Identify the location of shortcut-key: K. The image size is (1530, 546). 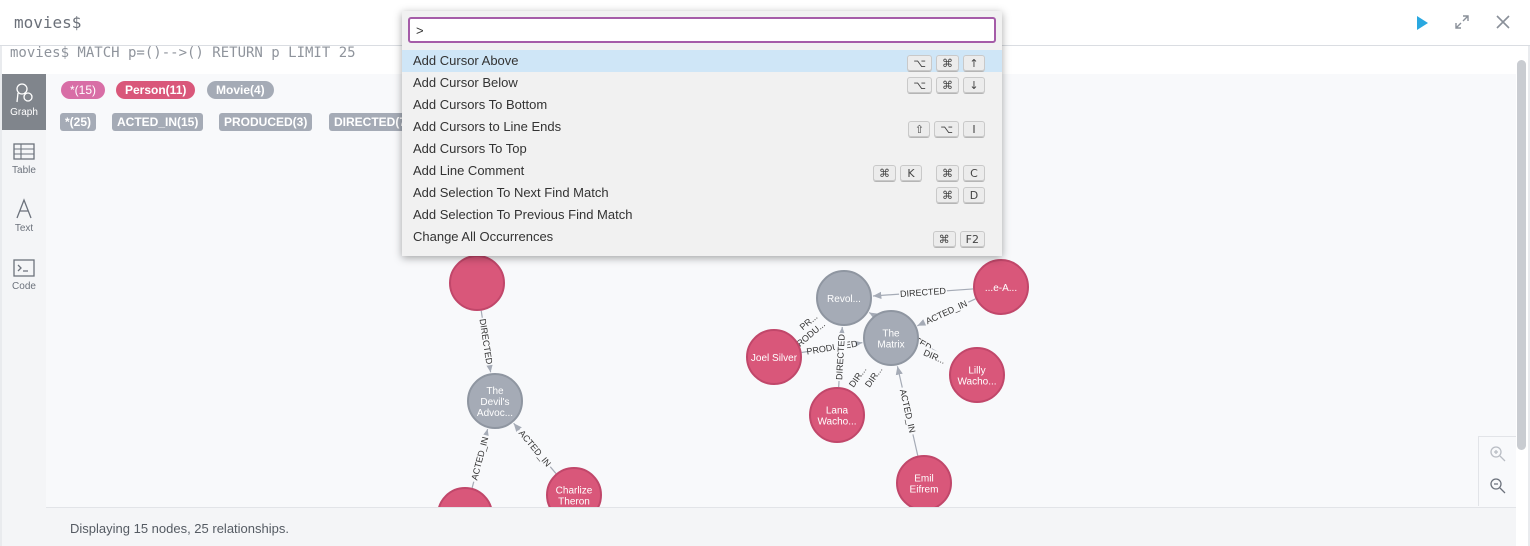
(911, 173).